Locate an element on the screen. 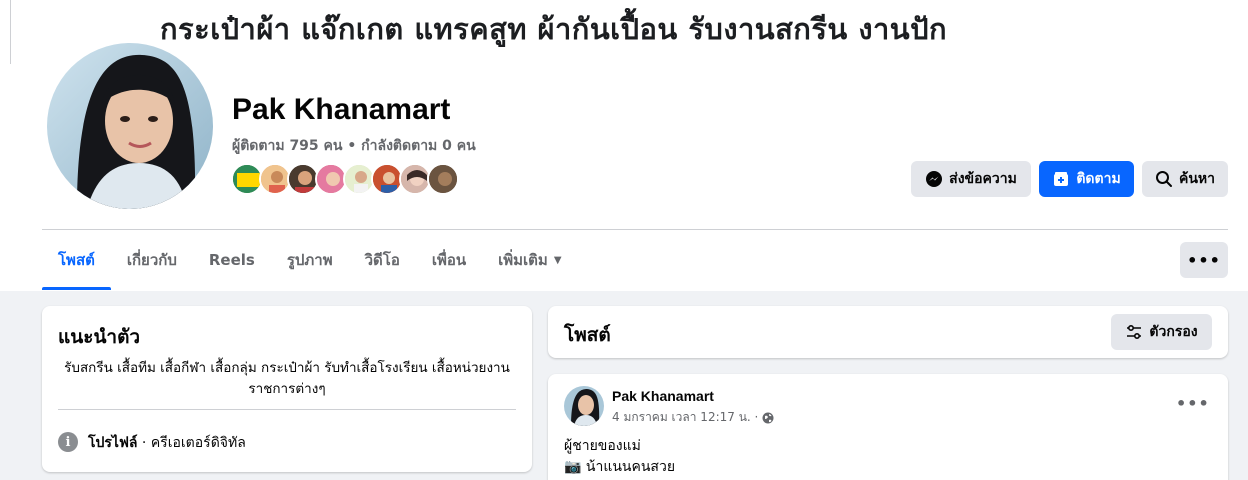  message-button: ส่งข้อความ is located at coordinates (971, 179).